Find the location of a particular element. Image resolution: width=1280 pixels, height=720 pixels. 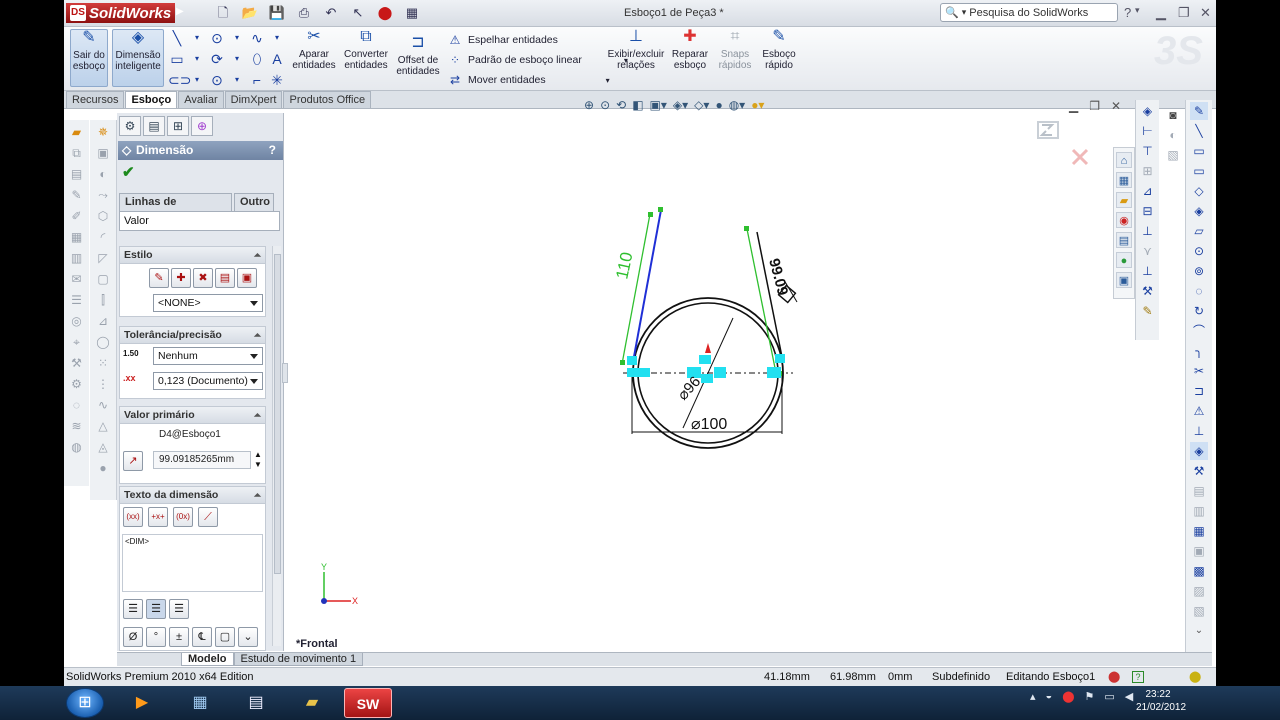

open-folder-icon: 📂 is located at coordinates (250, 13).